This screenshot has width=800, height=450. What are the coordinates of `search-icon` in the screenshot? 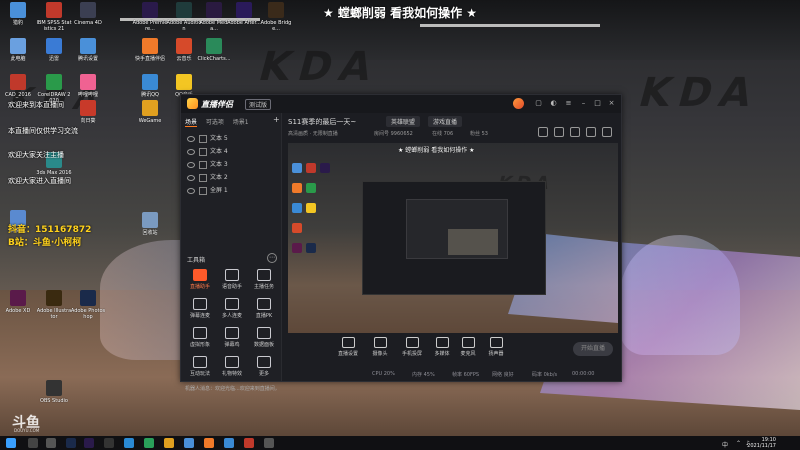 It's located at (33, 443).